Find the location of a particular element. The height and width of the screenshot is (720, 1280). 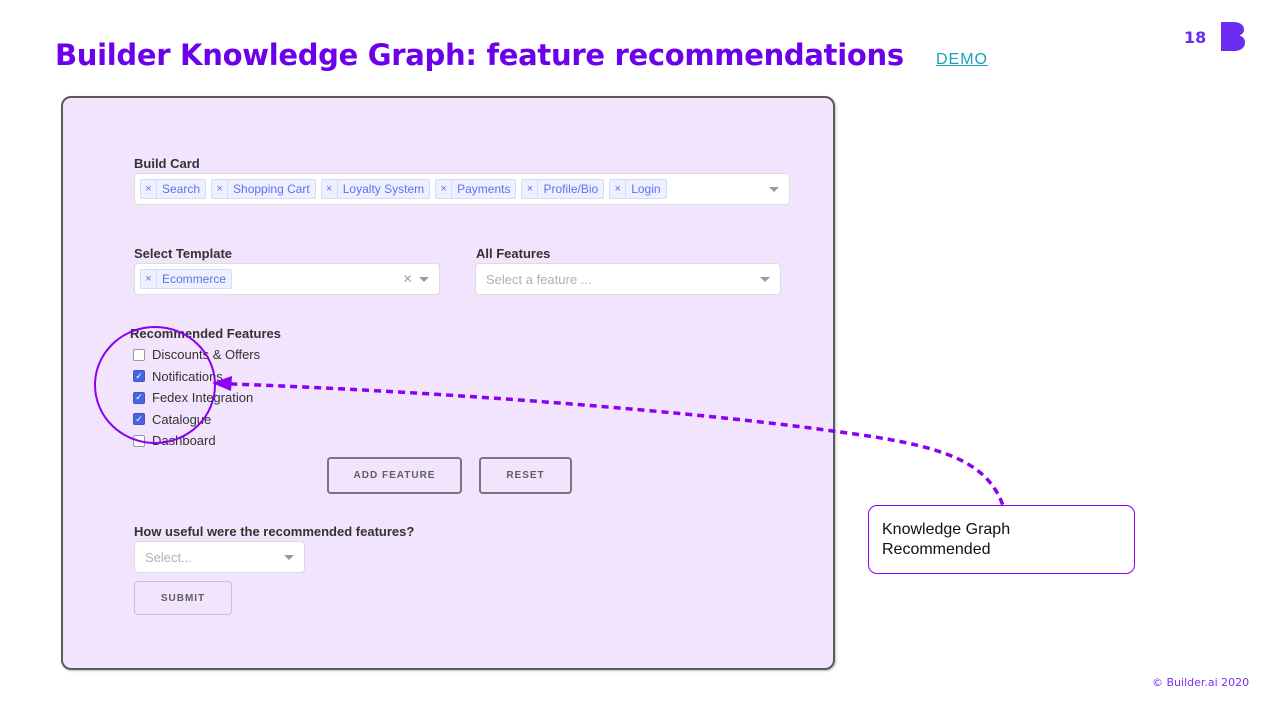

feature-catalogue: ✓ Catalogue is located at coordinates (196, 420).